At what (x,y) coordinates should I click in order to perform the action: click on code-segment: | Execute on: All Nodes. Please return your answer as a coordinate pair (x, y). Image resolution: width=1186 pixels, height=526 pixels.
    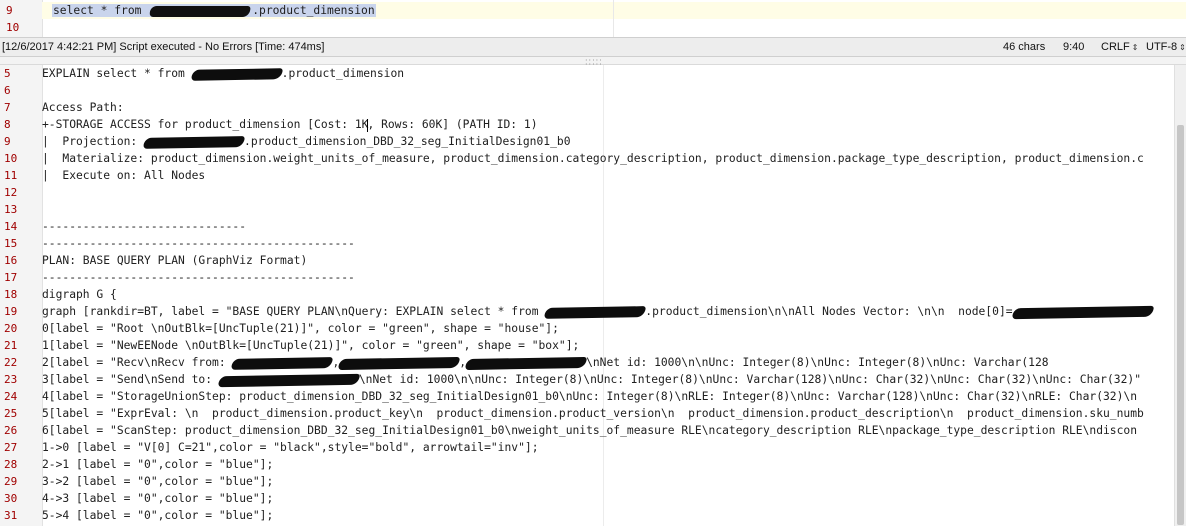
    Looking at the image, I should click on (124, 175).